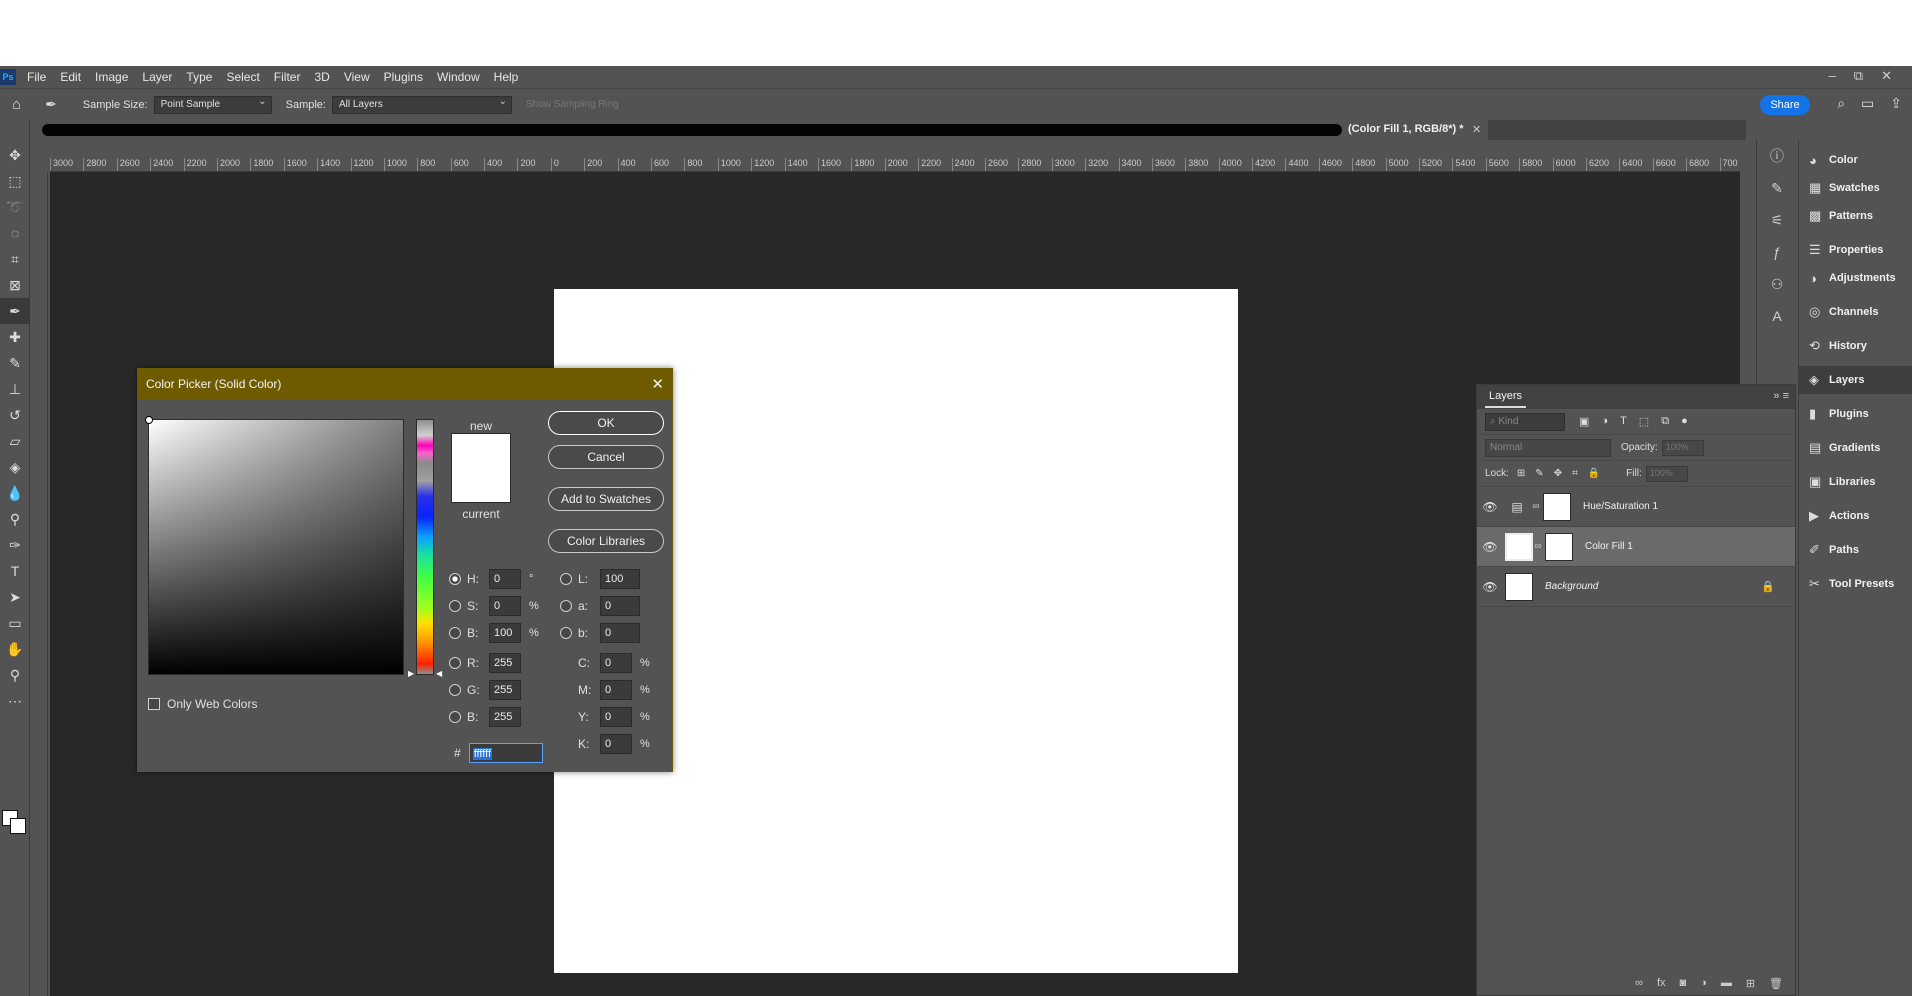 This screenshot has width=1912, height=996. Describe the element at coordinates (1665, 421) in the screenshot. I see `filter-smart-icon: ⧉` at that location.